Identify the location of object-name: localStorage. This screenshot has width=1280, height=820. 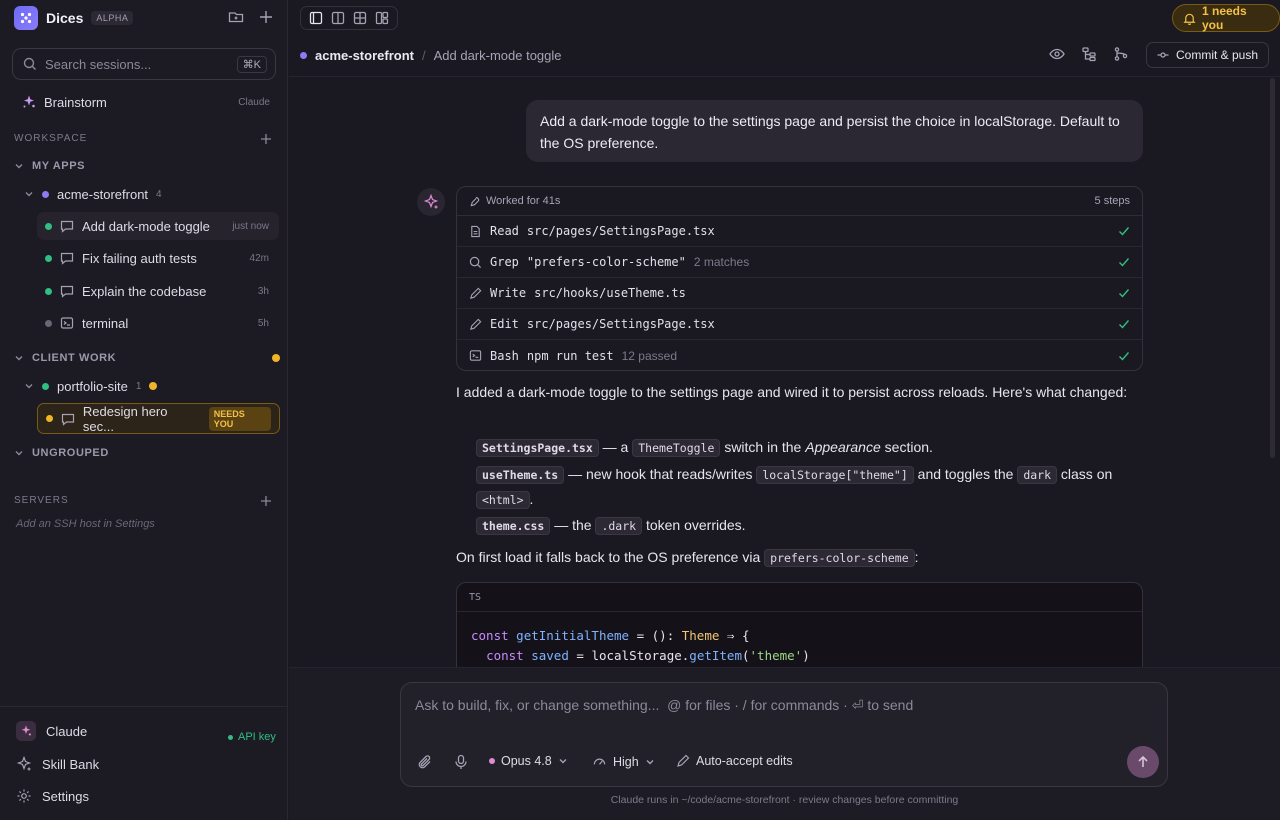
(636, 655).